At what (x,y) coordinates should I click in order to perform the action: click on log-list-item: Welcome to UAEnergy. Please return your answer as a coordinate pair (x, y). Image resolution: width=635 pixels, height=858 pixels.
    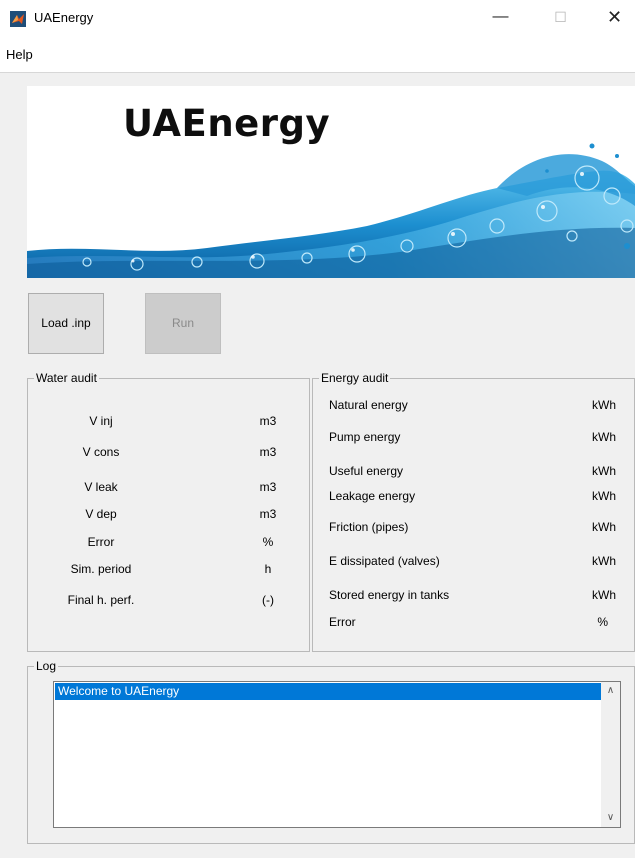
    Looking at the image, I should click on (328, 691).